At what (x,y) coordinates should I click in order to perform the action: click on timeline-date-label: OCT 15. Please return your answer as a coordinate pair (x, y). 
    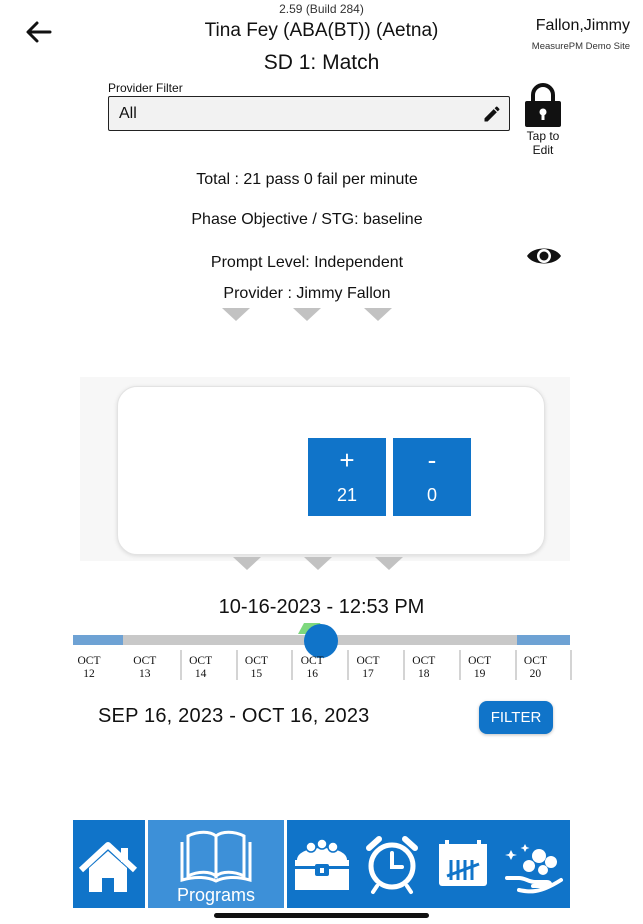
    Looking at the image, I should click on (256, 668).